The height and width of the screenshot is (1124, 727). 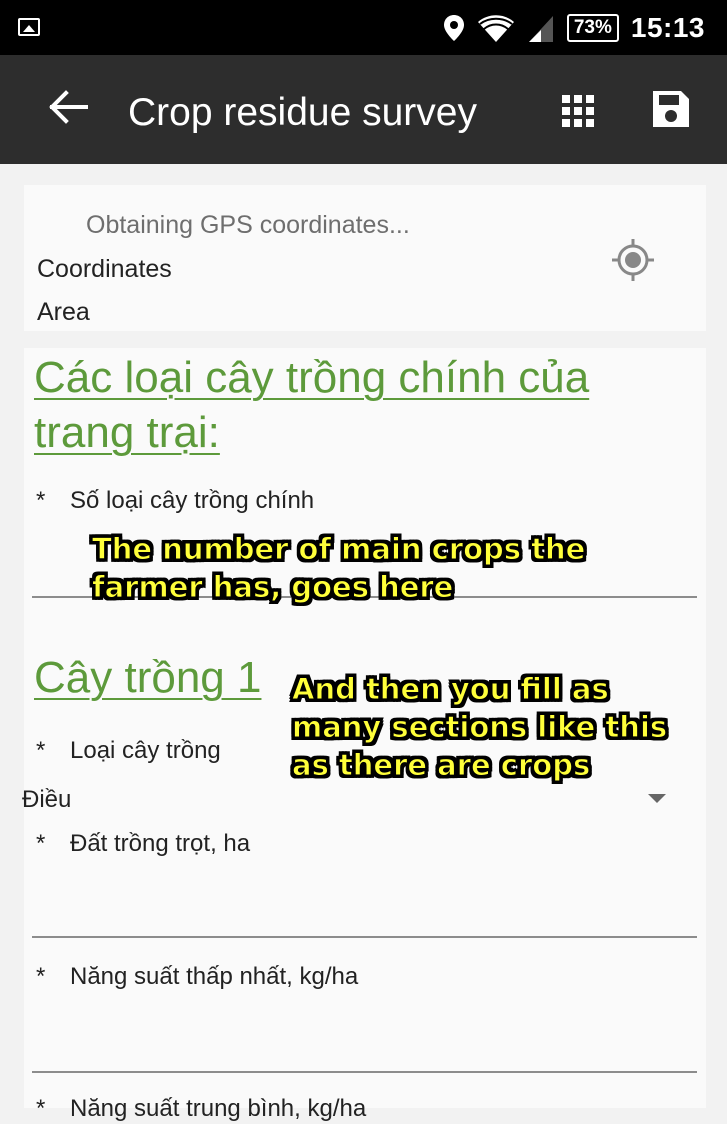 I want to click on chevron-down-icon, so click(x=657, y=798).